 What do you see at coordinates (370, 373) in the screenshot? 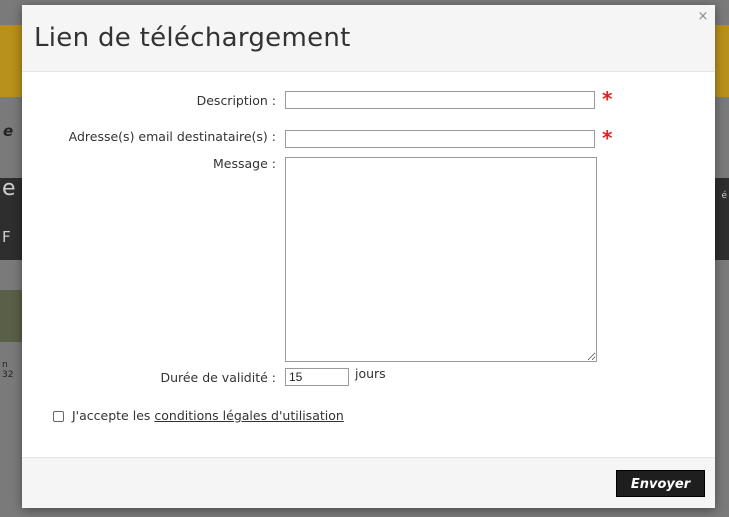
I see `validity-unit: jours` at bounding box center [370, 373].